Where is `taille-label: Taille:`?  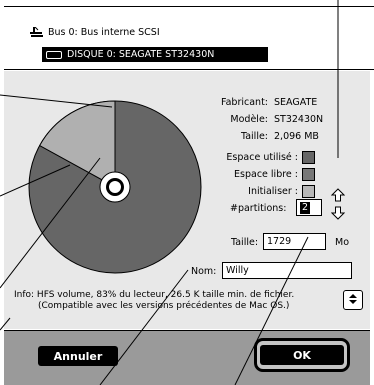
taille-label: Taille: is located at coordinates (254, 136).